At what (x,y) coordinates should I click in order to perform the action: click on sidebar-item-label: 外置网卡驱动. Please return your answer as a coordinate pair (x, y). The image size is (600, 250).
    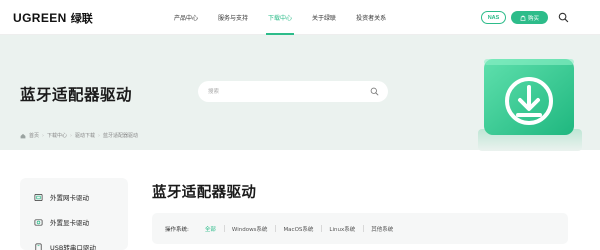
    Looking at the image, I should click on (69, 198).